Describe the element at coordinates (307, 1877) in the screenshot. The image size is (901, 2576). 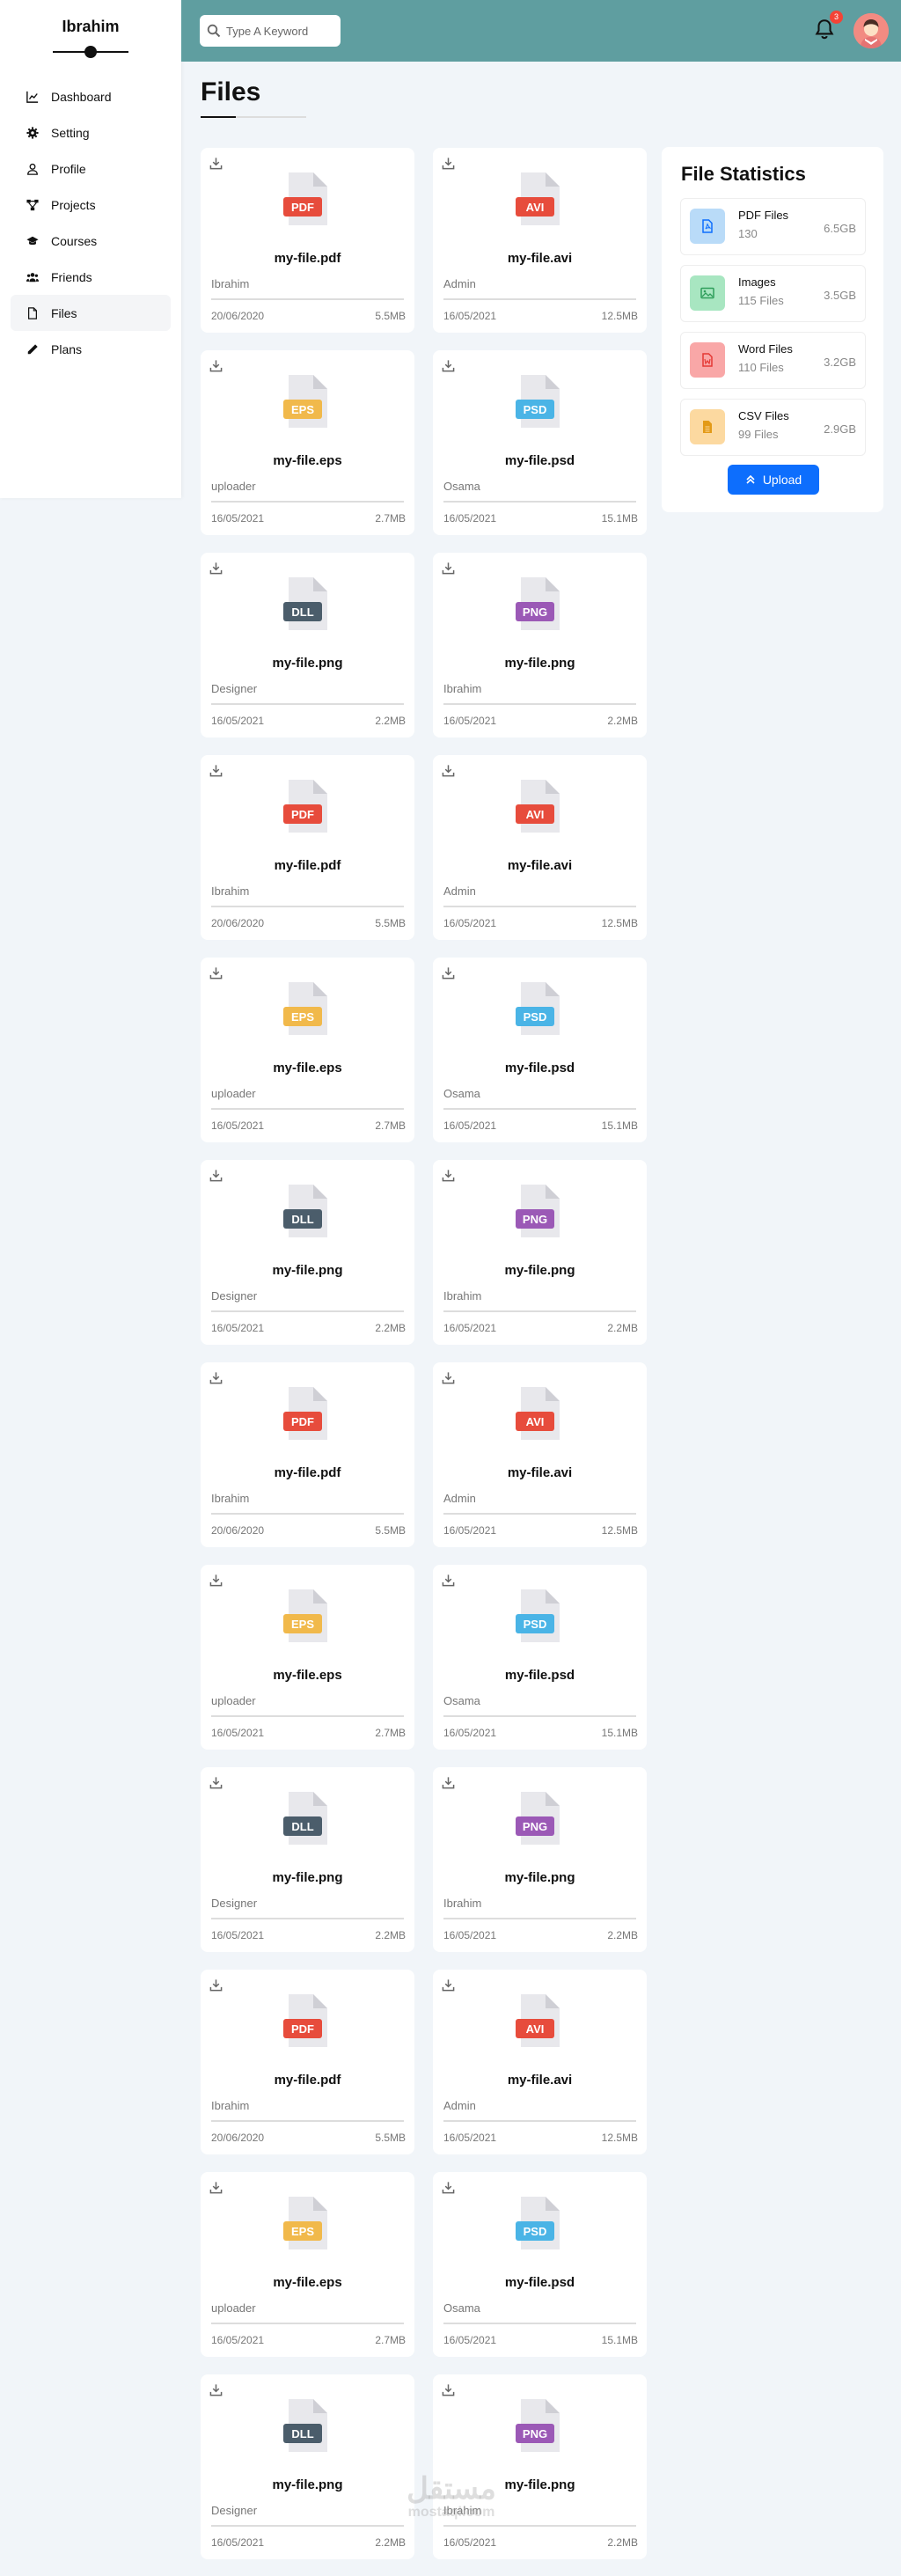
I see `file-name: my-file.png` at that location.